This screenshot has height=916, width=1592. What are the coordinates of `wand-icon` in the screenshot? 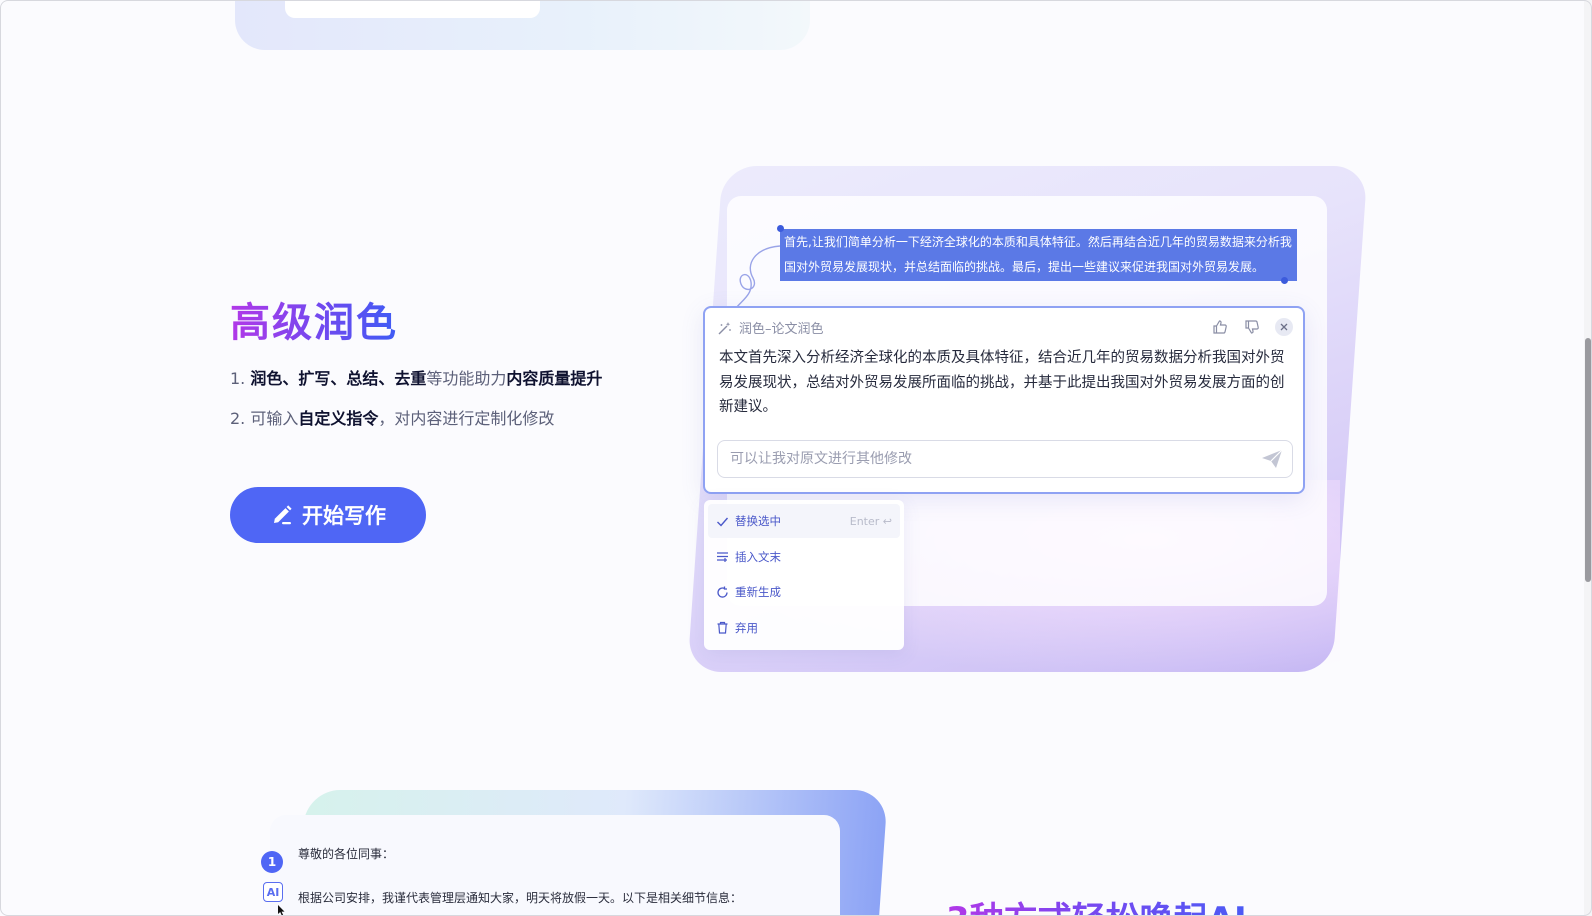 It's located at (724, 327).